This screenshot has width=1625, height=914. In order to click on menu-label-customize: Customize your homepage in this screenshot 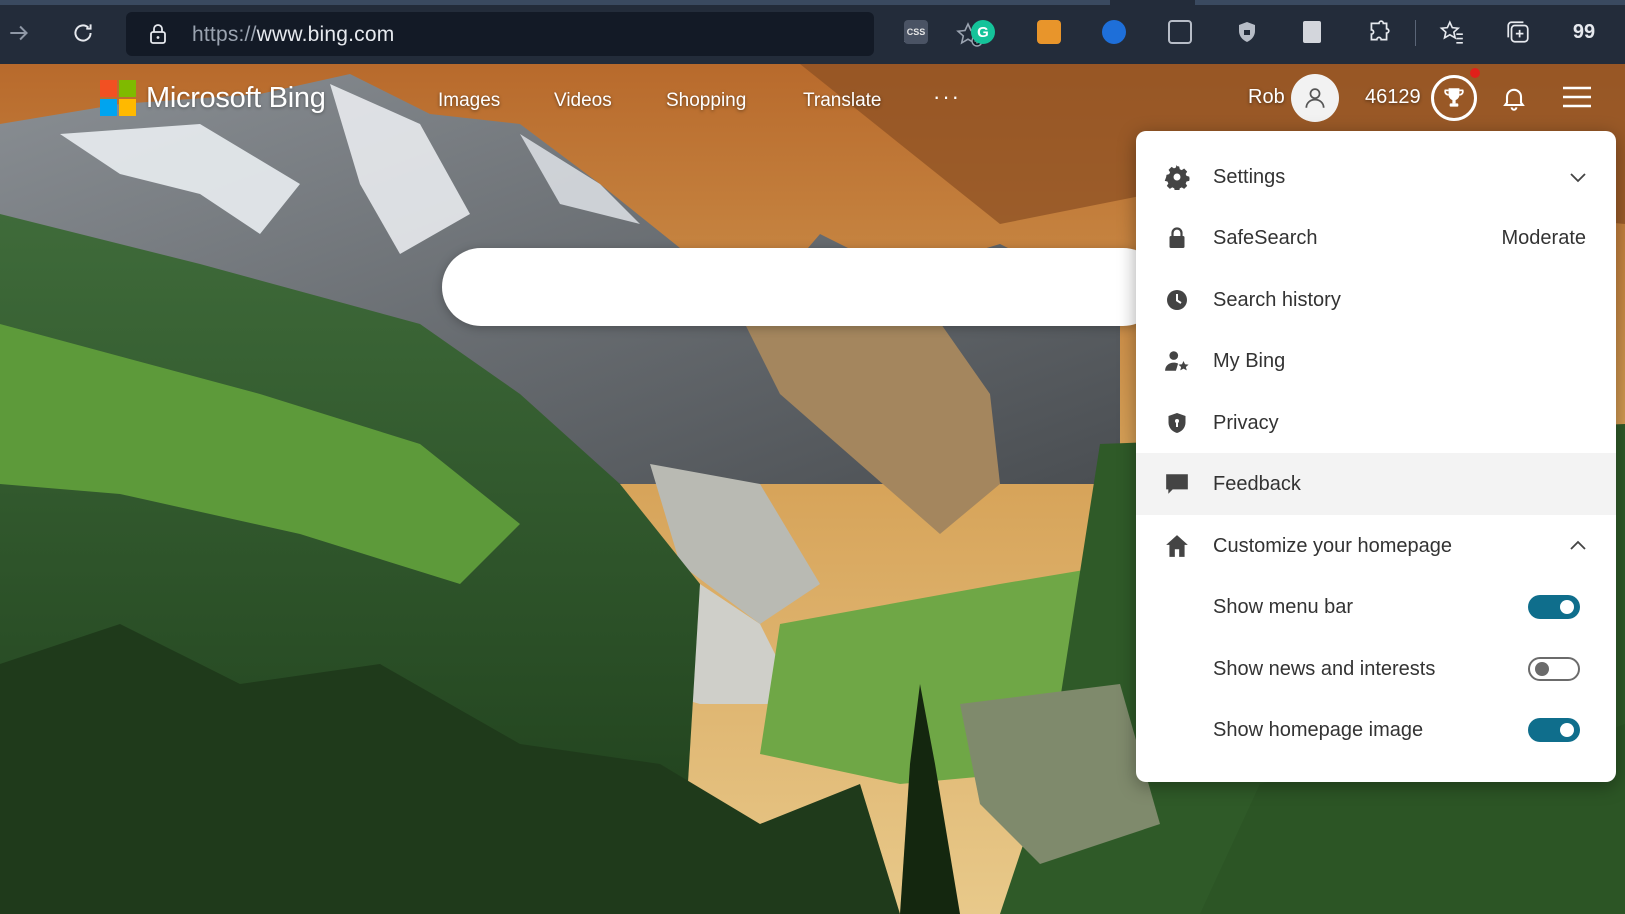, I will do `click(1333, 545)`.